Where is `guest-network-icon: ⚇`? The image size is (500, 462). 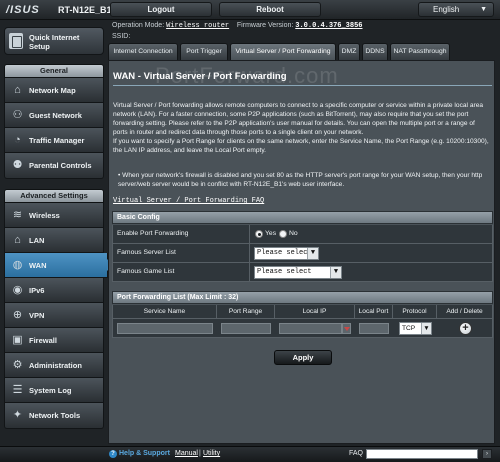
guest-network-icon: ⚇ is located at coordinates (17, 115).